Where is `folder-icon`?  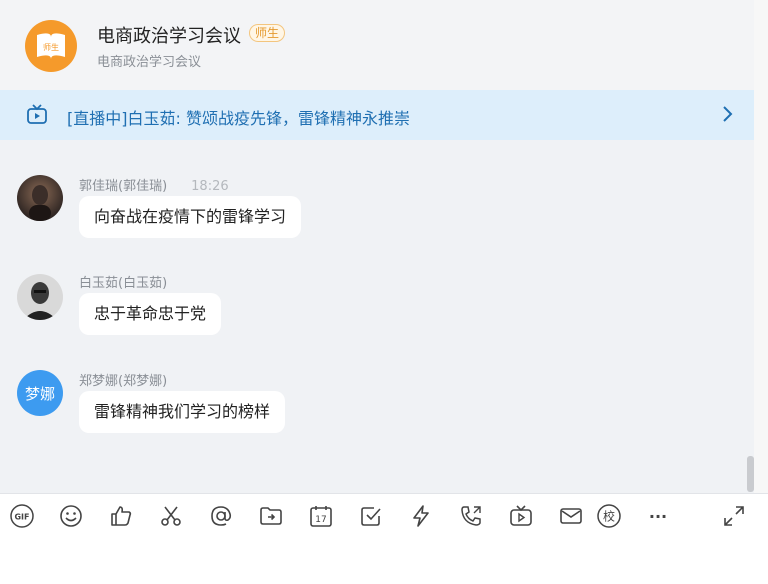
folder-icon is located at coordinates (271, 516).